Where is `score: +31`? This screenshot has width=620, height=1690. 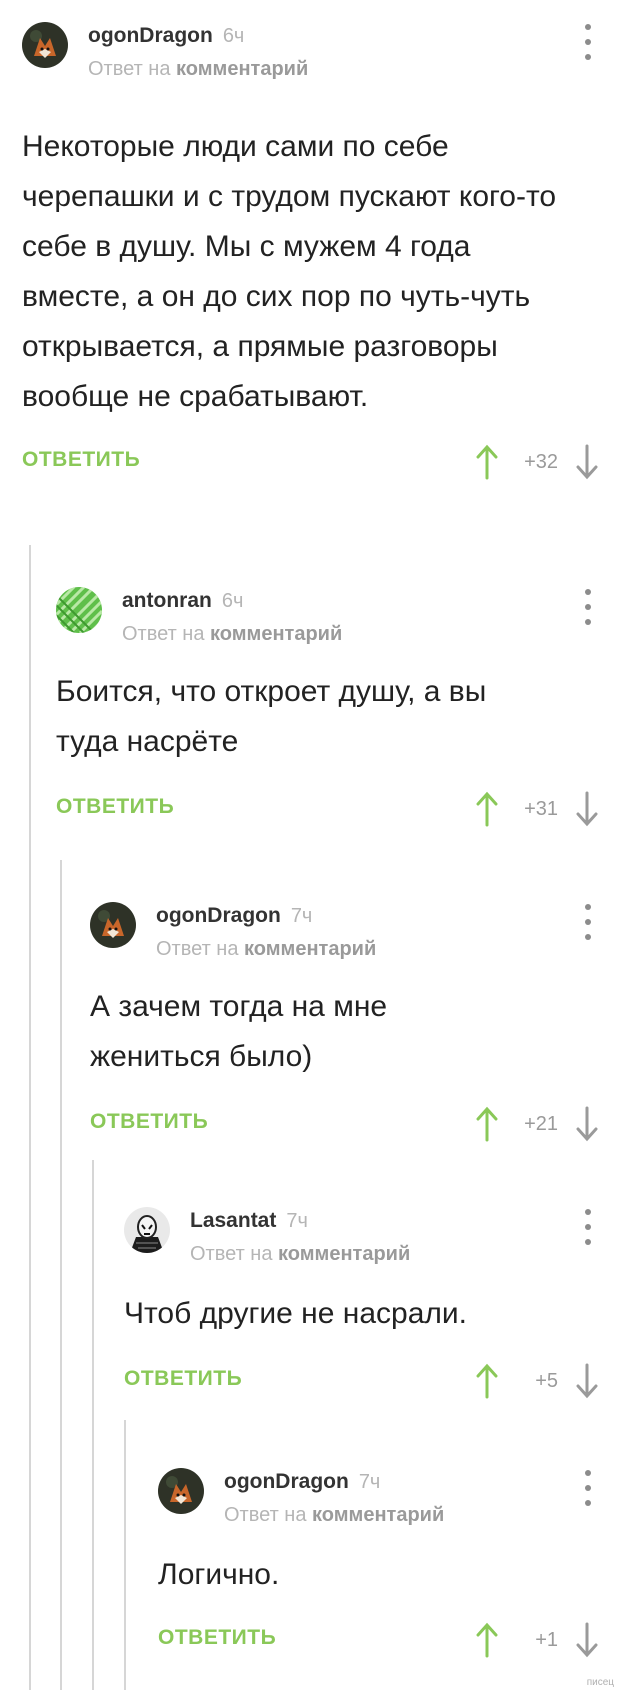 score: +31 is located at coordinates (541, 808).